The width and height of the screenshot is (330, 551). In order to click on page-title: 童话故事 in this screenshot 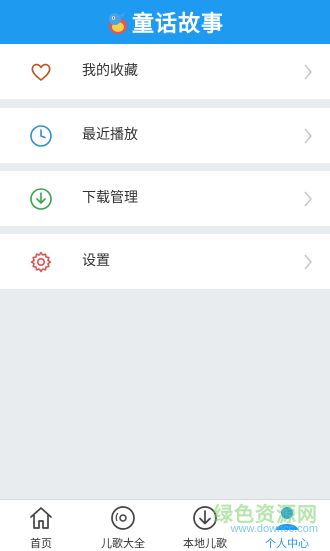, I will do `click(177, 24)`.